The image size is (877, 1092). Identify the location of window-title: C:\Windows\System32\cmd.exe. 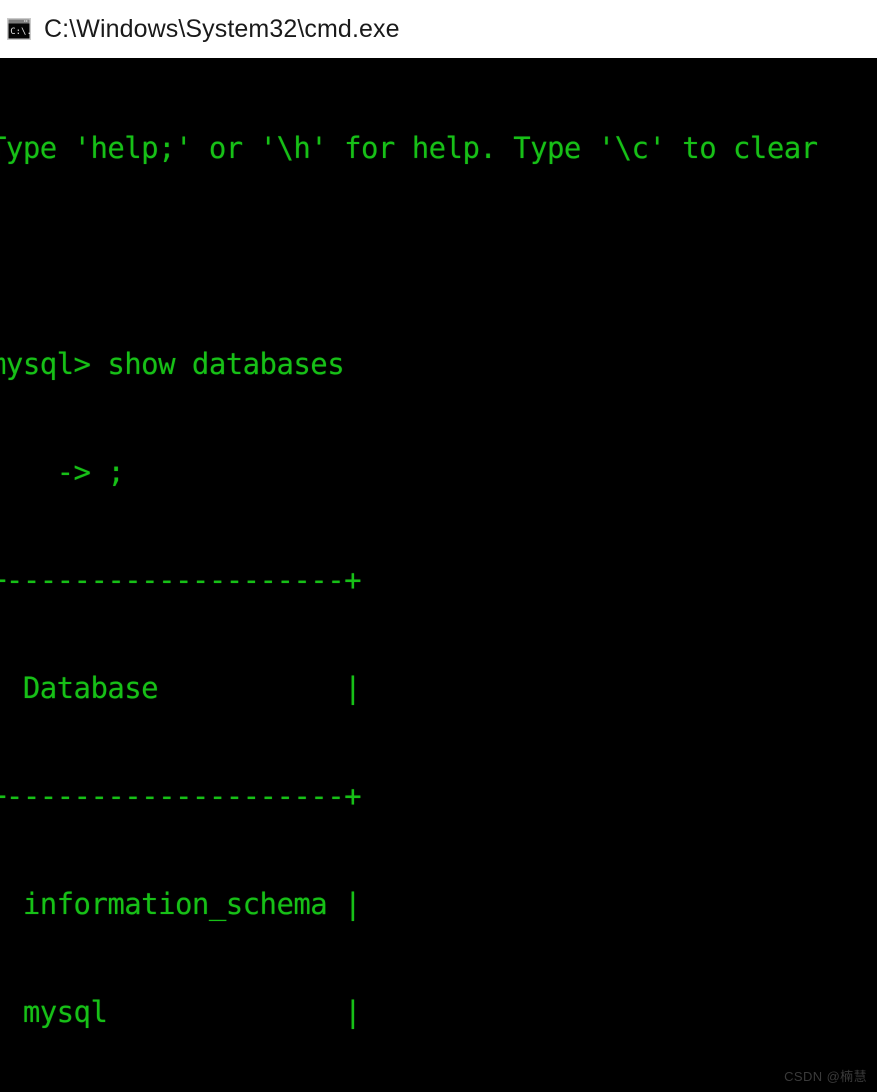
(222, 28).